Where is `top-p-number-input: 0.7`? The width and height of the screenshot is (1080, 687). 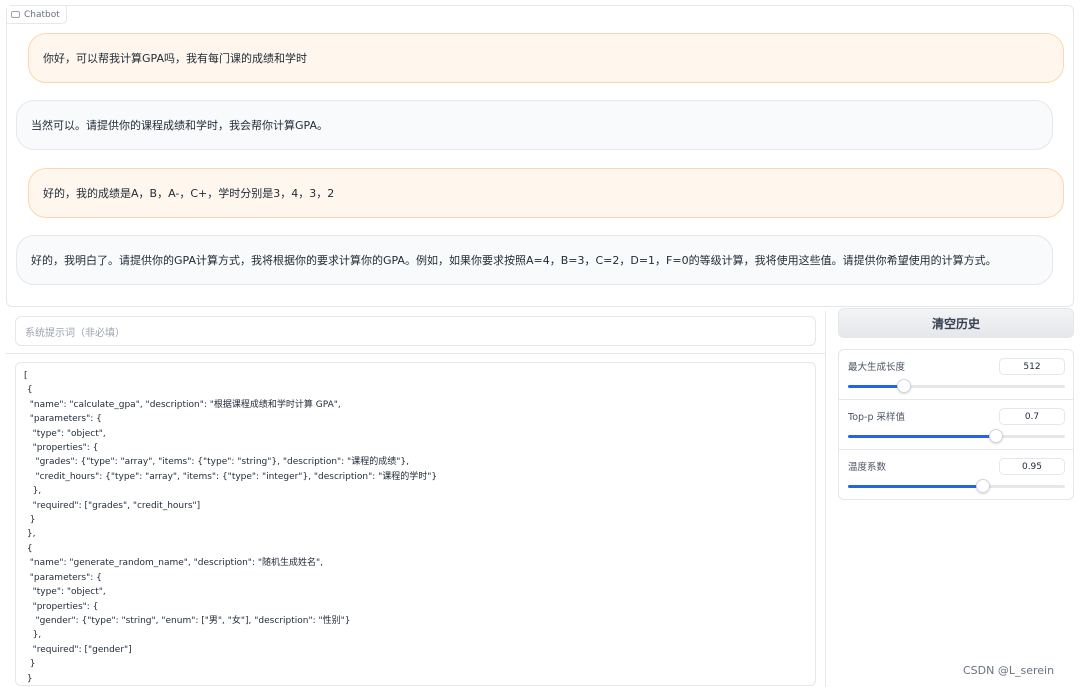 top-p-number-input: 0.7 is located at coordinates (1032, 416).